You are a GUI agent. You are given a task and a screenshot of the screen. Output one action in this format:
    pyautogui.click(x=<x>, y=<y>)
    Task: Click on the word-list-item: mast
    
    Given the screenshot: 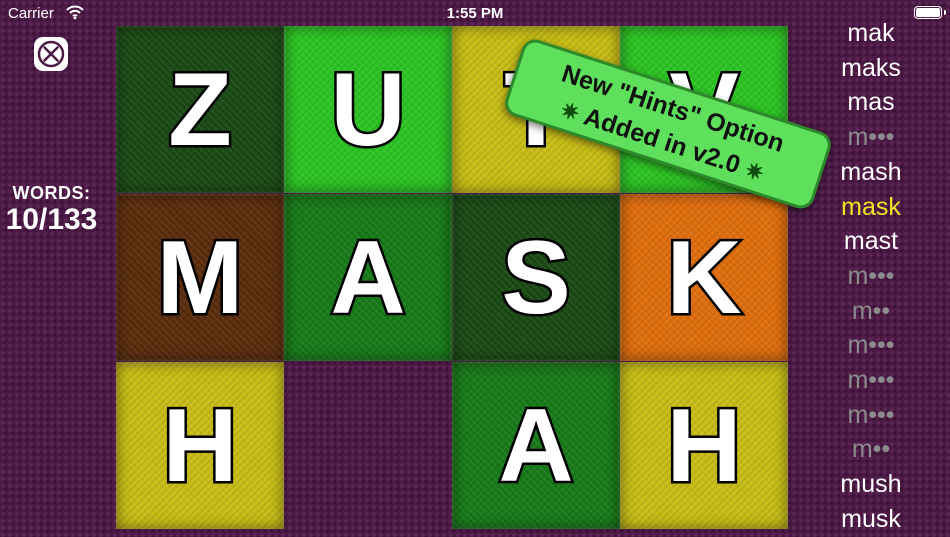 What is the action you would take?
    pyautogui.click(x=871, y=241)
    